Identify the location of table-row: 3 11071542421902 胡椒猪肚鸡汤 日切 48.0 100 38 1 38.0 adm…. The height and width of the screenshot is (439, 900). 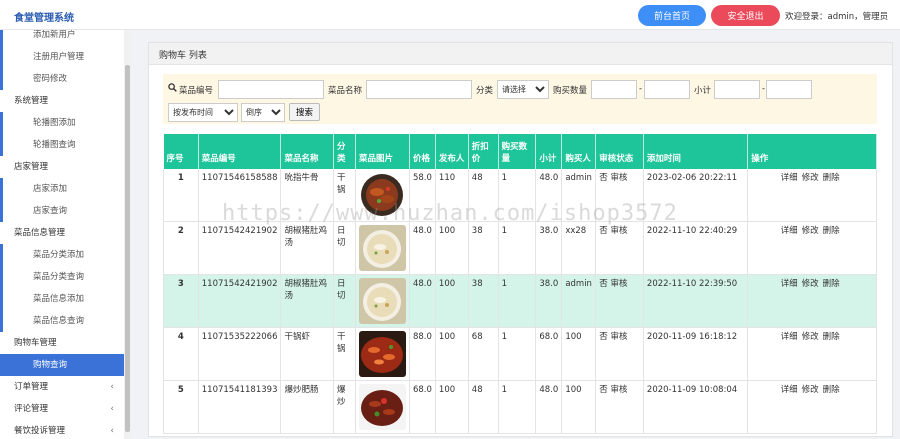
(520, 301).